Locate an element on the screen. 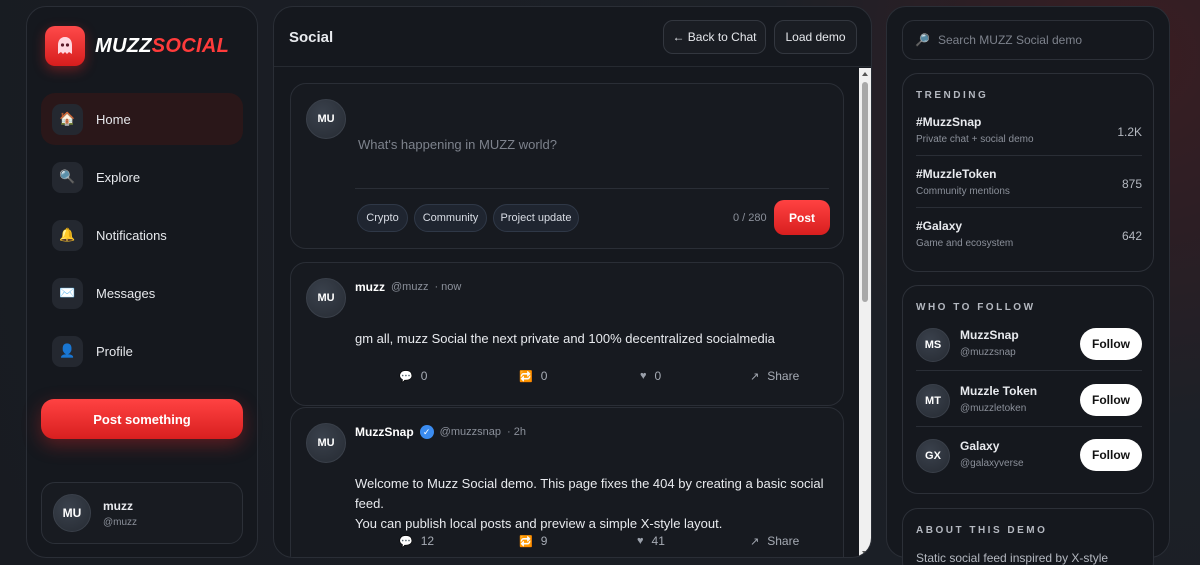  nav-label: Explore is located at coordinates (118, 177).